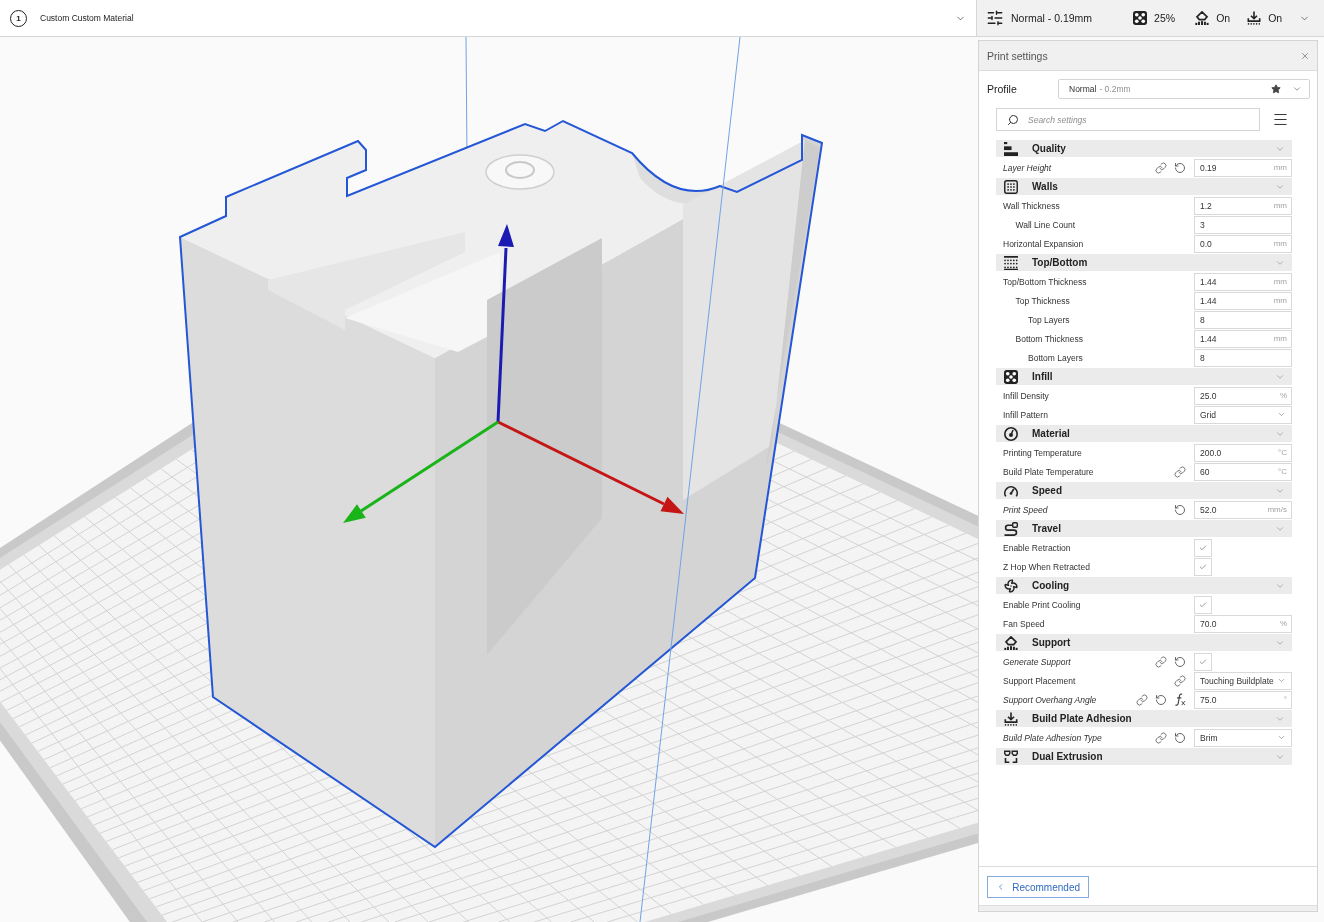  Describe the element at coordinates (1223, 18) in the screenshot. I see `support-summary: On` at that location.